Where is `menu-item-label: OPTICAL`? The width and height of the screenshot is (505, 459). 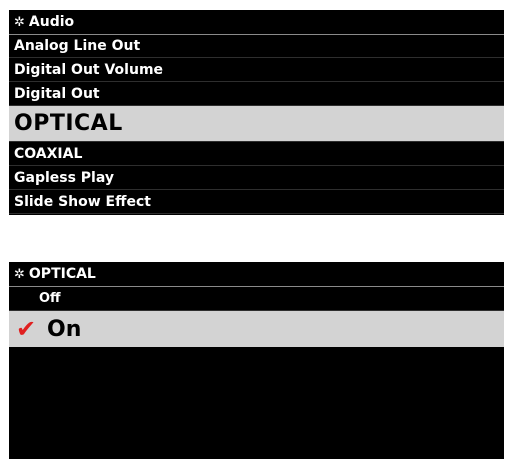 menu-item-label: OPTICAL is located at coordinates (68, 123).